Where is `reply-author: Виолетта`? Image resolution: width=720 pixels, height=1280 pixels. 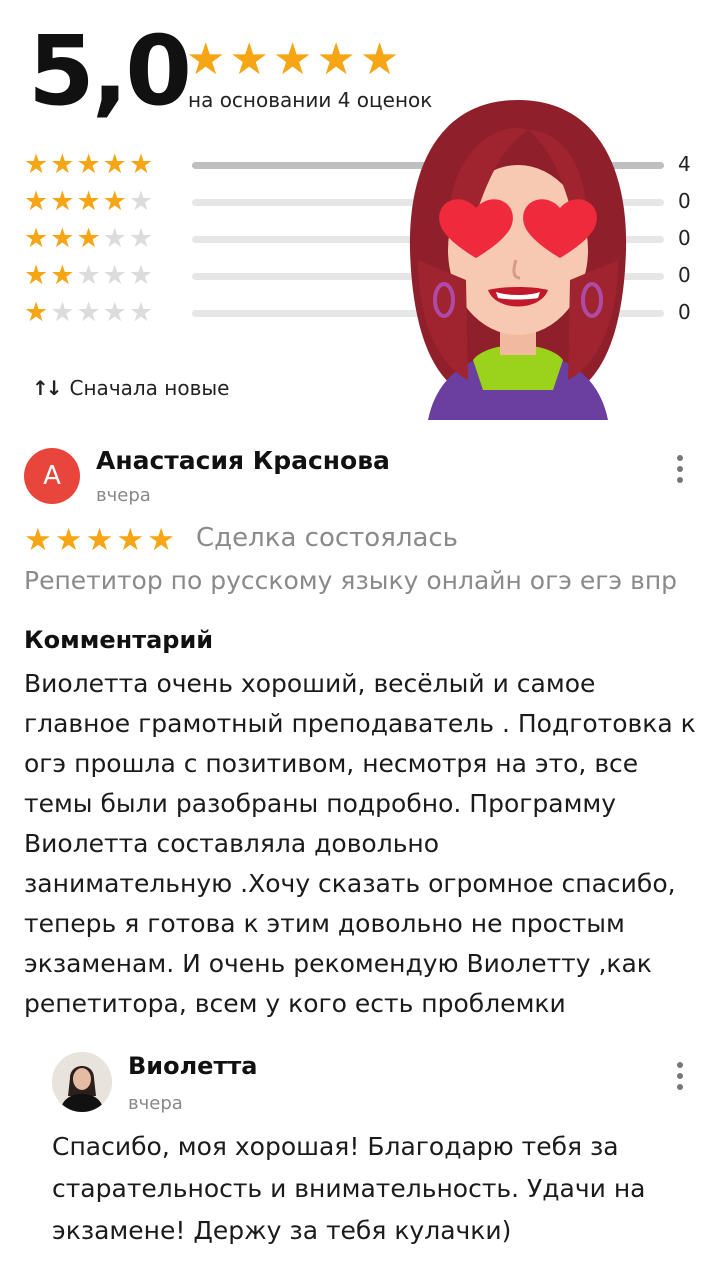 reply-author: Виолетта is located at coordinates (192, 1066).